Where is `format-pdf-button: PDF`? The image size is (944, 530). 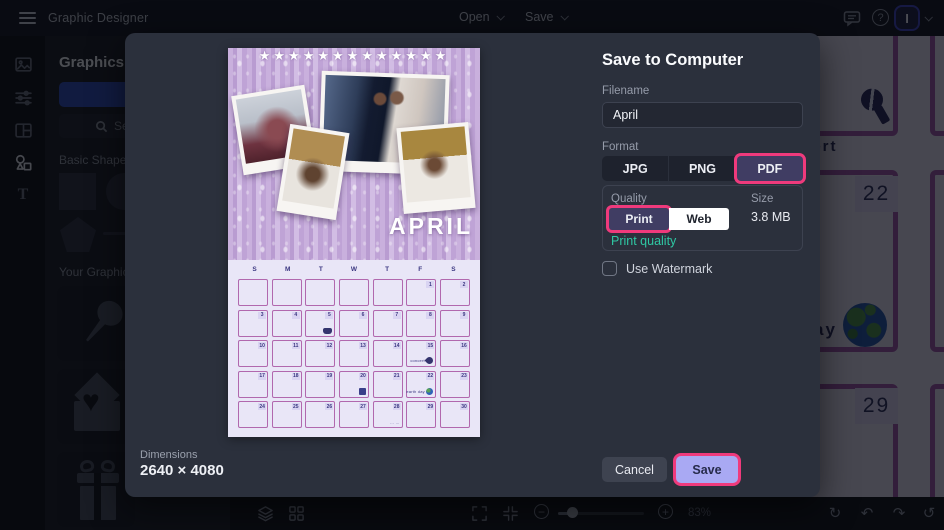 format-pdf-button: PDF is located at coordinates (769, 168).